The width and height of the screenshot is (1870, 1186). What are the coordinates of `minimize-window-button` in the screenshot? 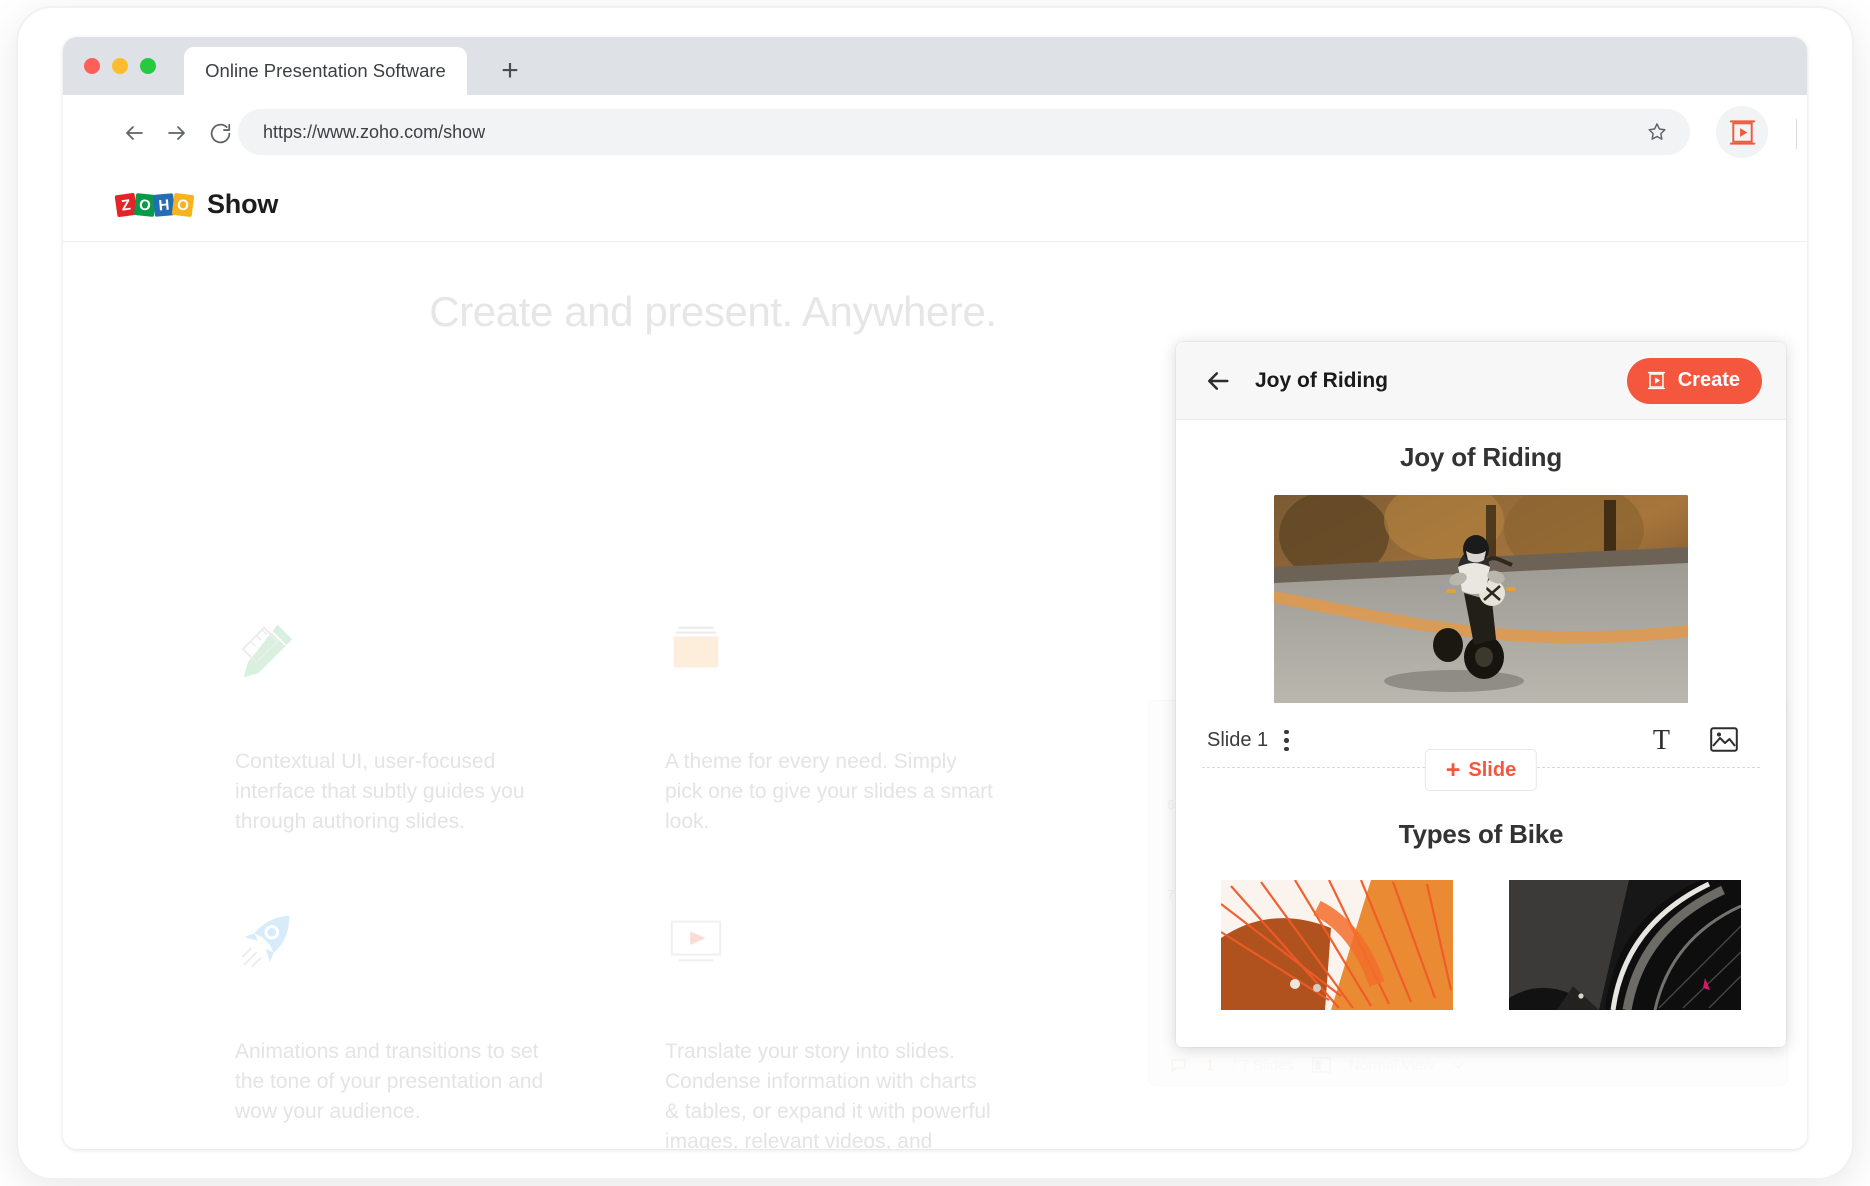 It's located at (120, 66).